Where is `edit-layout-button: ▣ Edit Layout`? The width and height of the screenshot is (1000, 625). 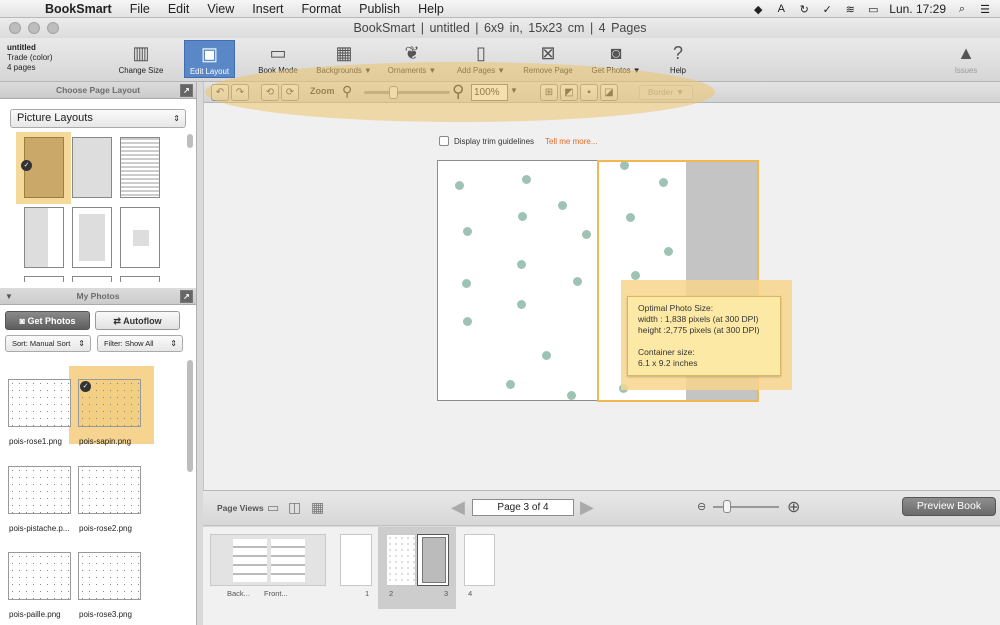
edit-layout-button: ▣ Edit Layout is located at coordinates (209, 59).